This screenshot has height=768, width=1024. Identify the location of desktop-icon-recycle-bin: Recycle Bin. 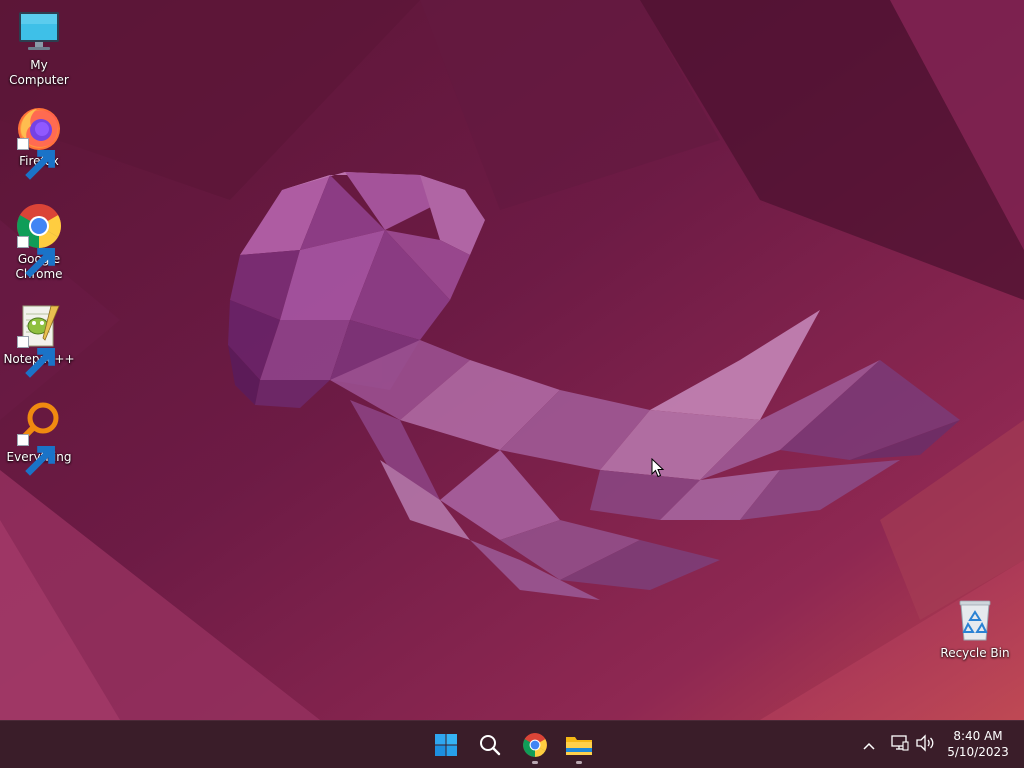
(975, 628).